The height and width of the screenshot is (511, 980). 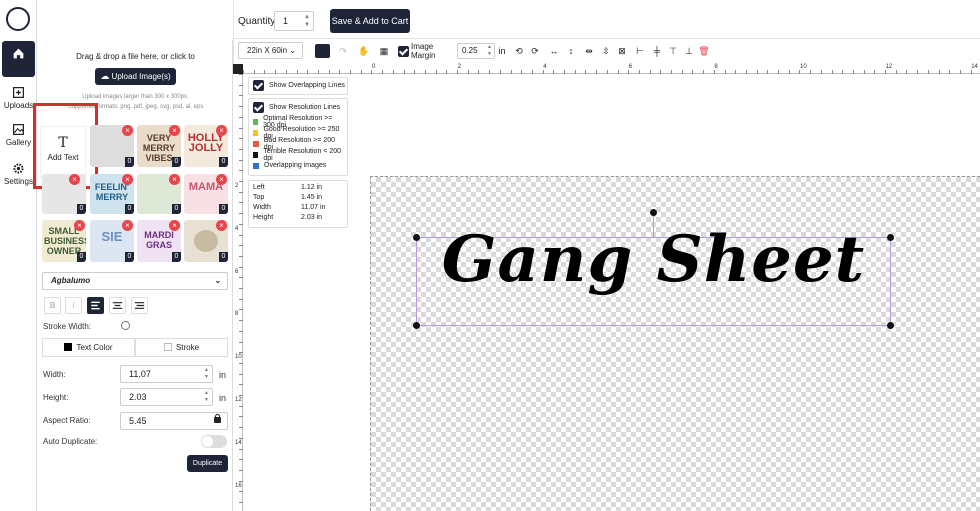 I want to click on rail-item-settings: Settings, so click(x=18, y=174).